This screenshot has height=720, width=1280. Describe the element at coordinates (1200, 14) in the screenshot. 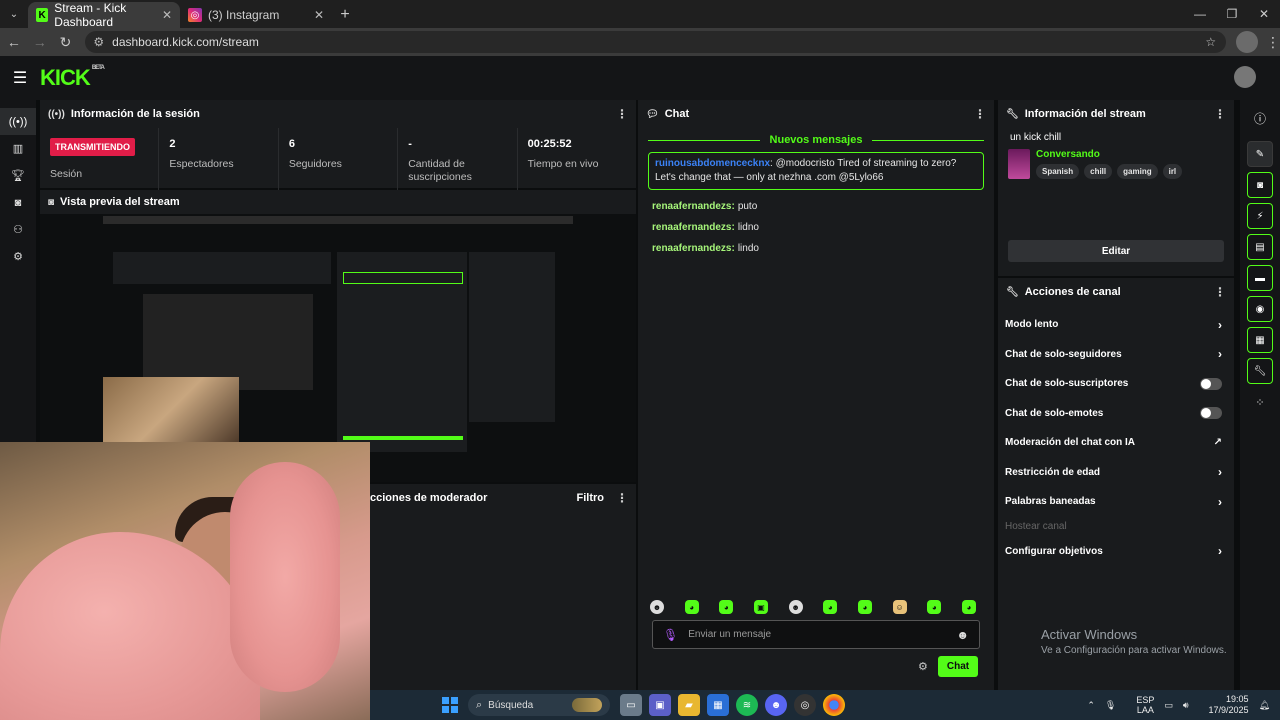

I see `minimize-icon: —` at that location.